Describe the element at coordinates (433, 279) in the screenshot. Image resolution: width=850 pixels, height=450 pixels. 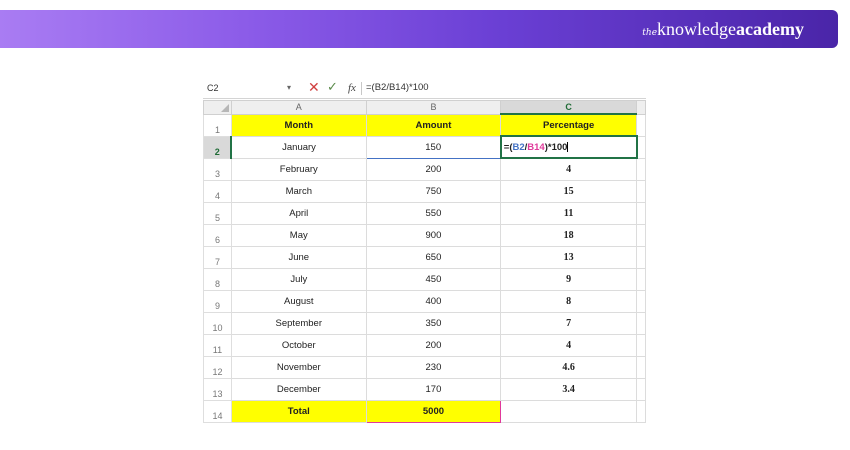
I see `amount-cell: 450` at that location.